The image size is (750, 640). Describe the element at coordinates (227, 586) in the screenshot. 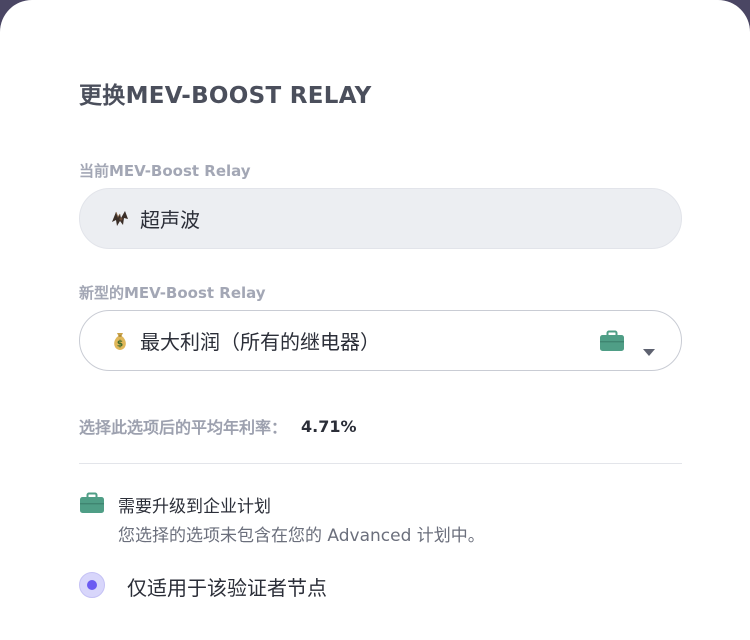

I see `scope-radio-label: 仅适用于该验证者节点` at that location.